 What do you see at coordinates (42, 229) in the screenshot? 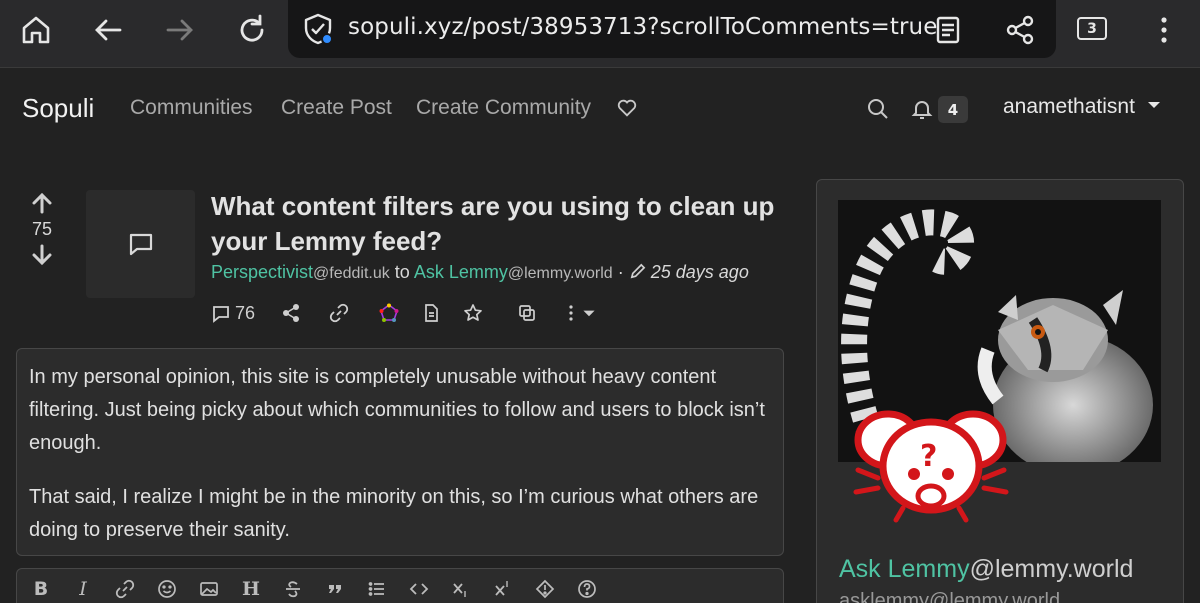
I see `post-score: 75` at bounding box center [42, 229].